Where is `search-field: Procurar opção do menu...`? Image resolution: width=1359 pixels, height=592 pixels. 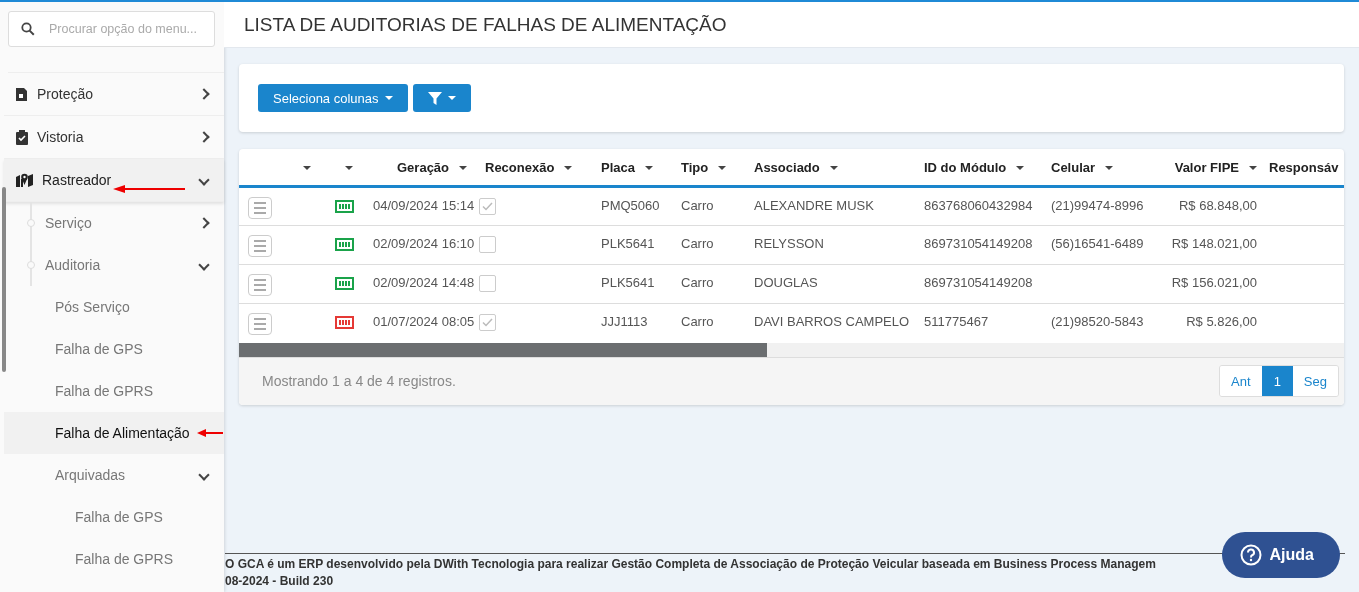 search-field: Procurar opção do menu... is located at coordinates (111, 29).